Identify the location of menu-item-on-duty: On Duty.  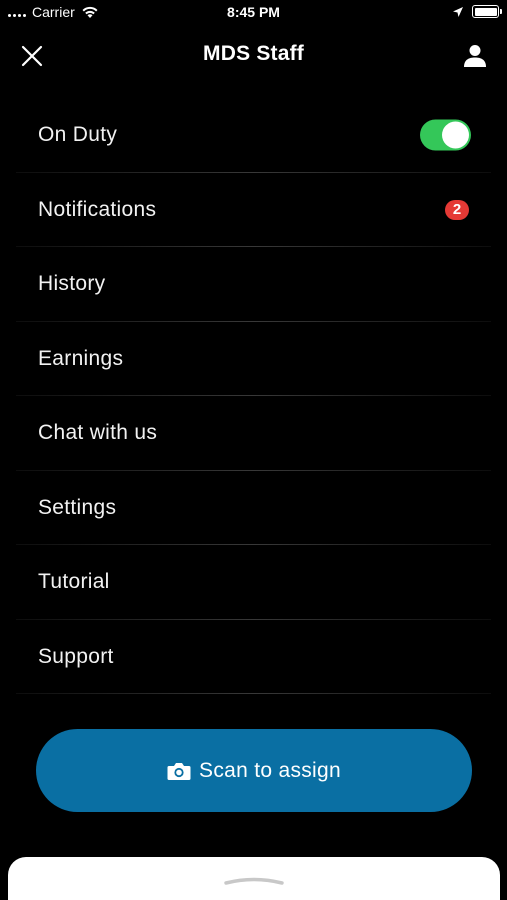
(253, 135).